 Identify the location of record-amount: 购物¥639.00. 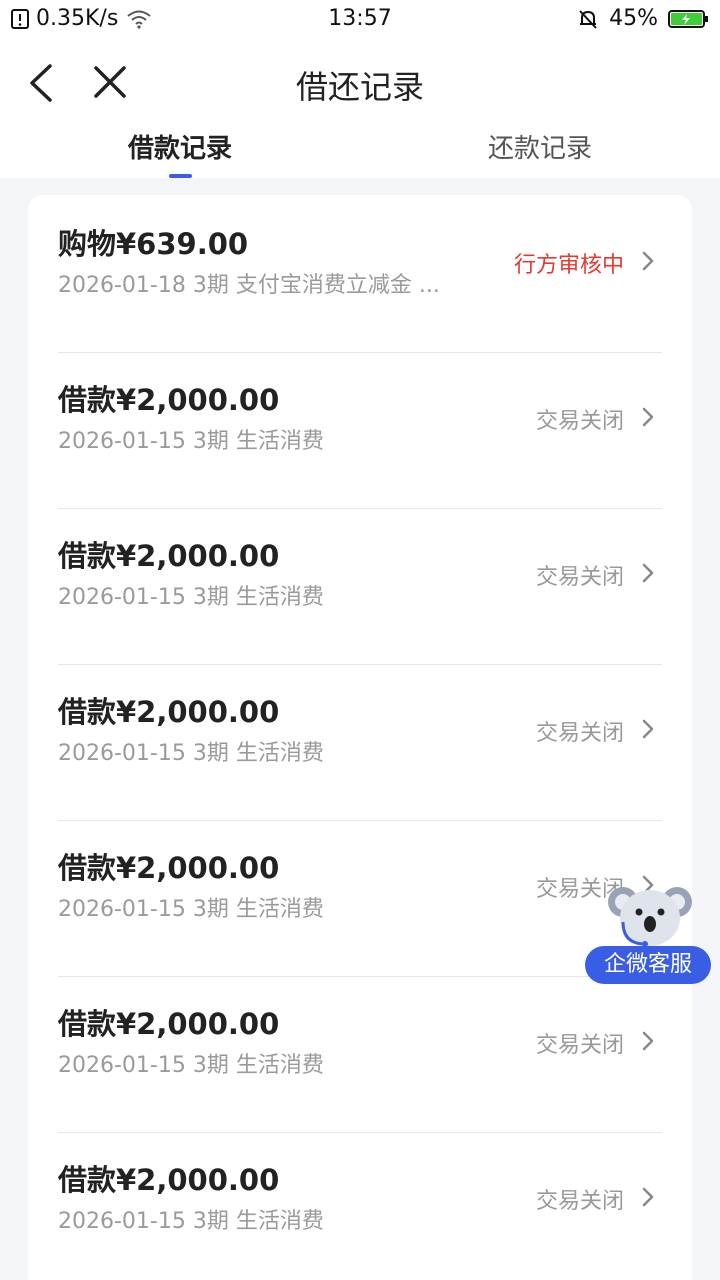
(153, 244).